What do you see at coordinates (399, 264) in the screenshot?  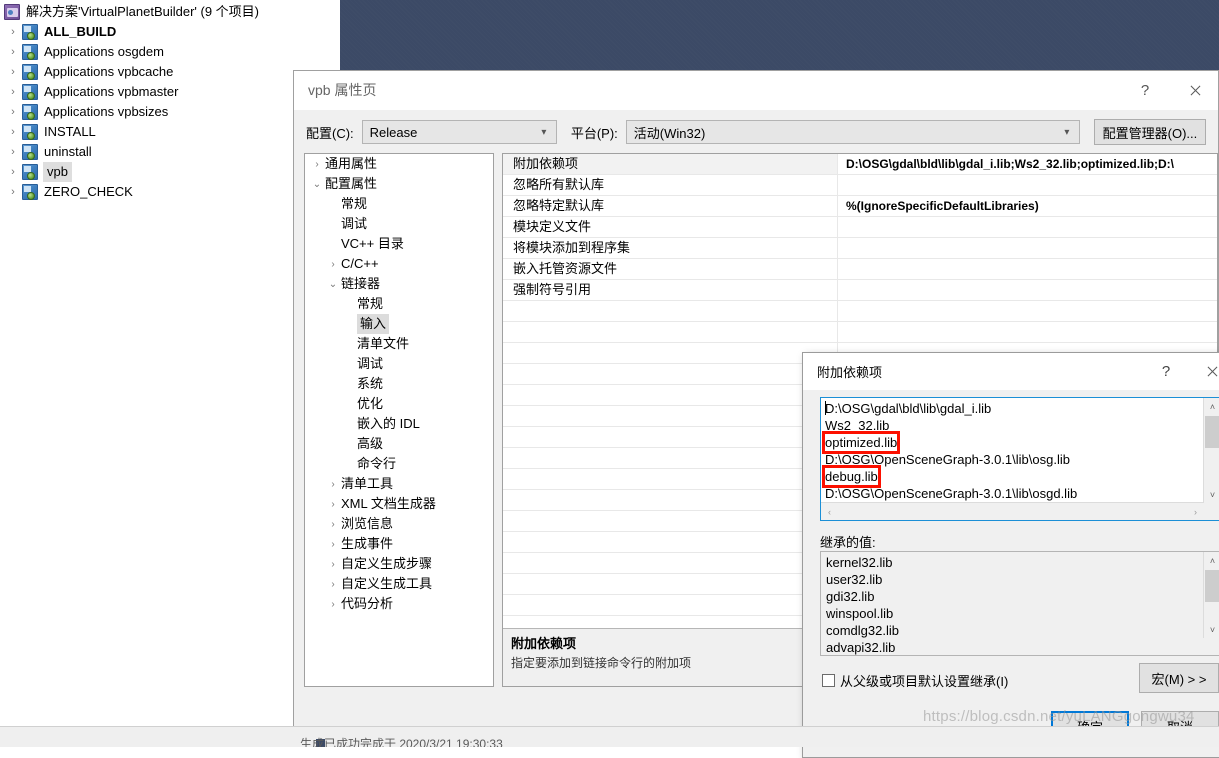 I see `property-tree-item: › C/C++` at bounding box center [399, 264].